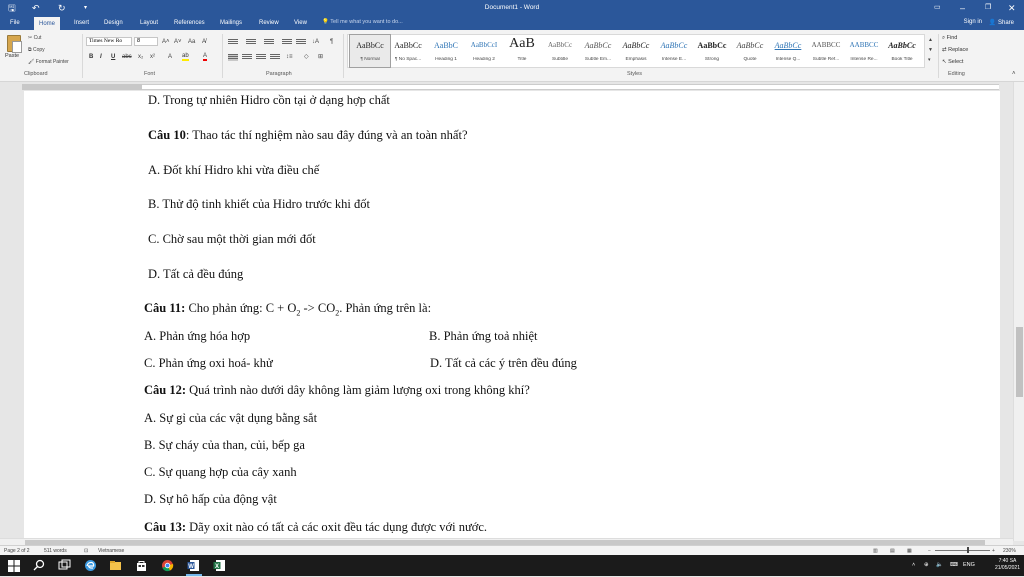 Image resolution: width=1024 pixels, height=577 pixels. What do you see at coordinates (269, 42) in the screenshot?
I see `multilevel-list-icon` at bounding box center [269, 42].